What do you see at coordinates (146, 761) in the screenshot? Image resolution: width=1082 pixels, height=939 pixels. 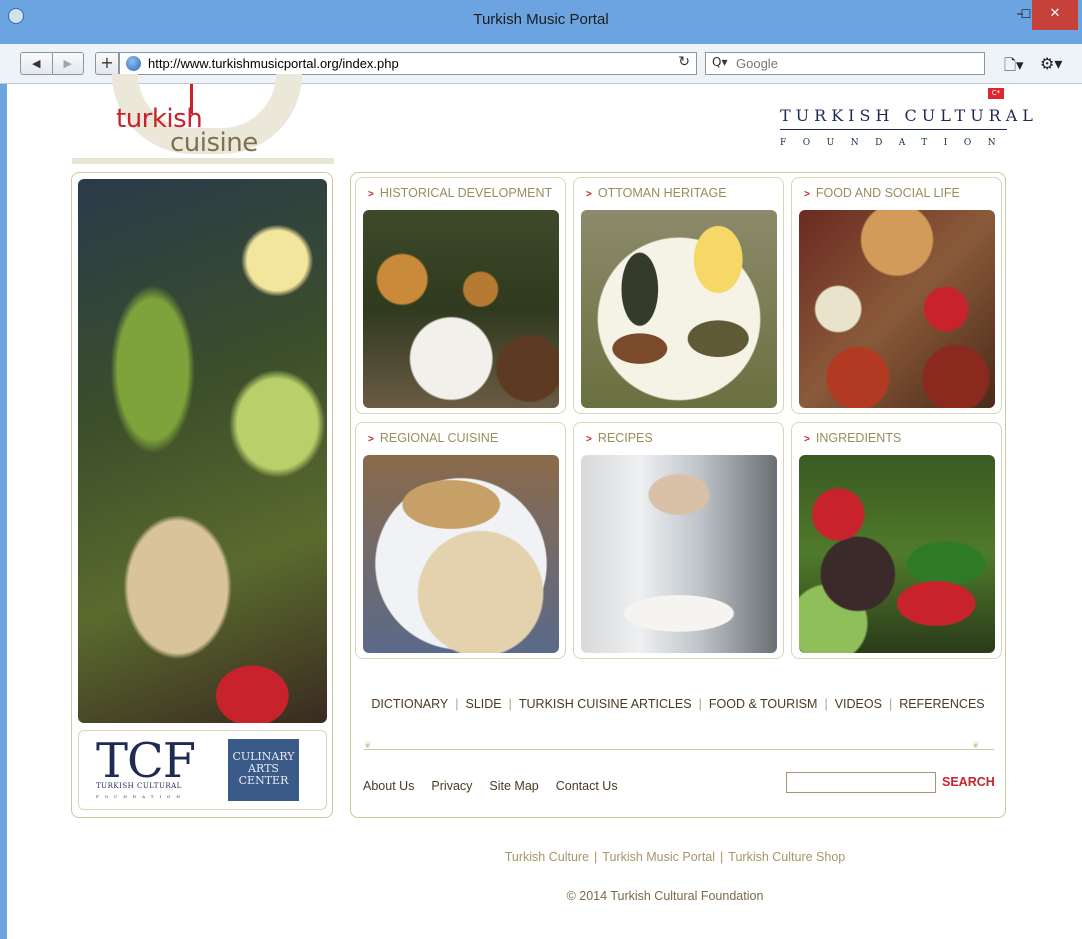 I see `tcf-logo: TCF` at bounding box center [146, 761].